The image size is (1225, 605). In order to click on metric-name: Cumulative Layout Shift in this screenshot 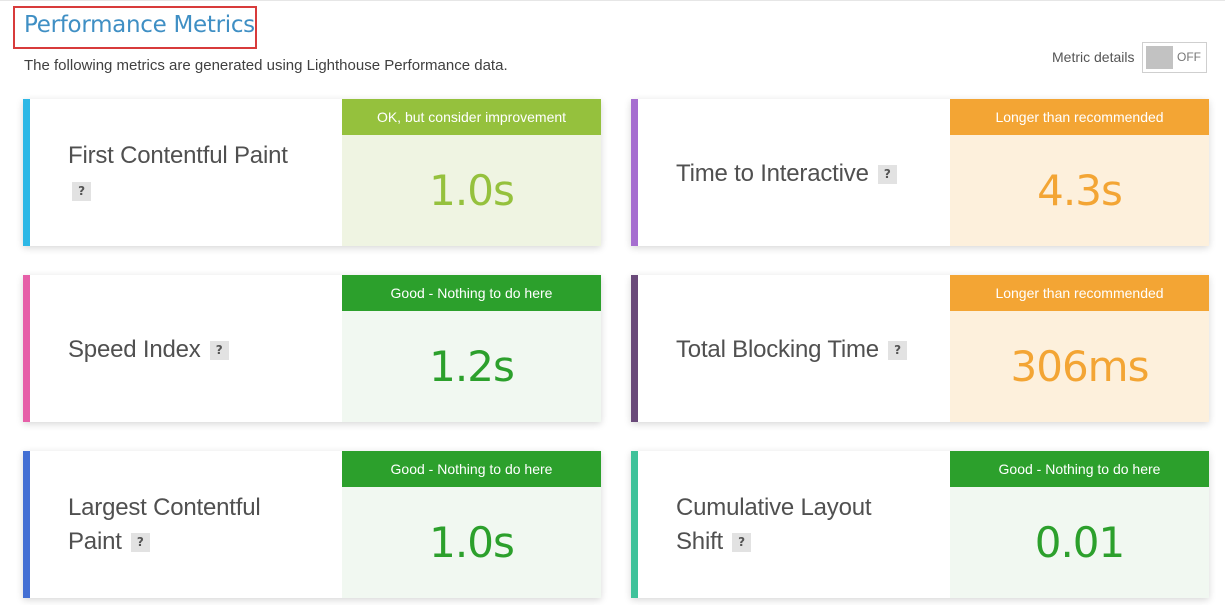, I will do `click(774, 524)`.